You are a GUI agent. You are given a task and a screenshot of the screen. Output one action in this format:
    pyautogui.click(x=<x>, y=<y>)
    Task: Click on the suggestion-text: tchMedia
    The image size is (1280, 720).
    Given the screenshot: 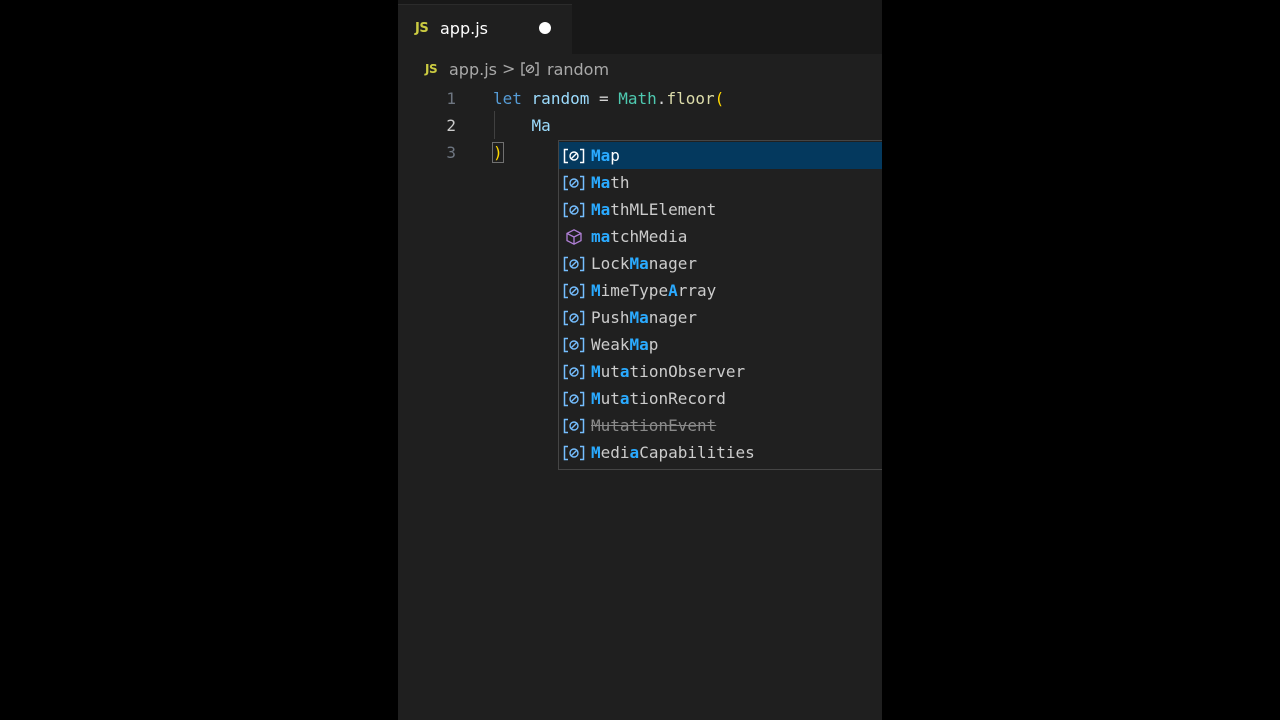 What is the action you would take?
    pyautogui.click(x=649, y=236)
    